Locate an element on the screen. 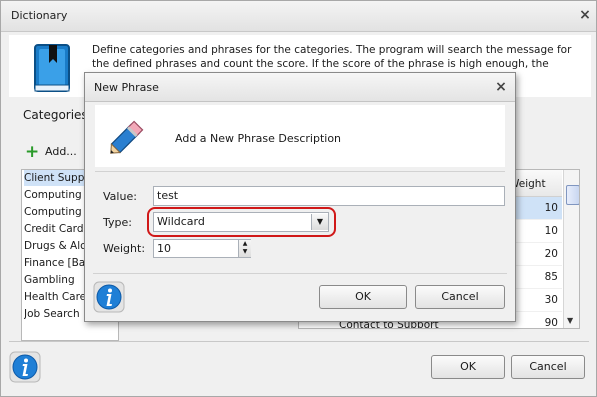  dialog-ok-button: OK is located at coordinates (363, 297).